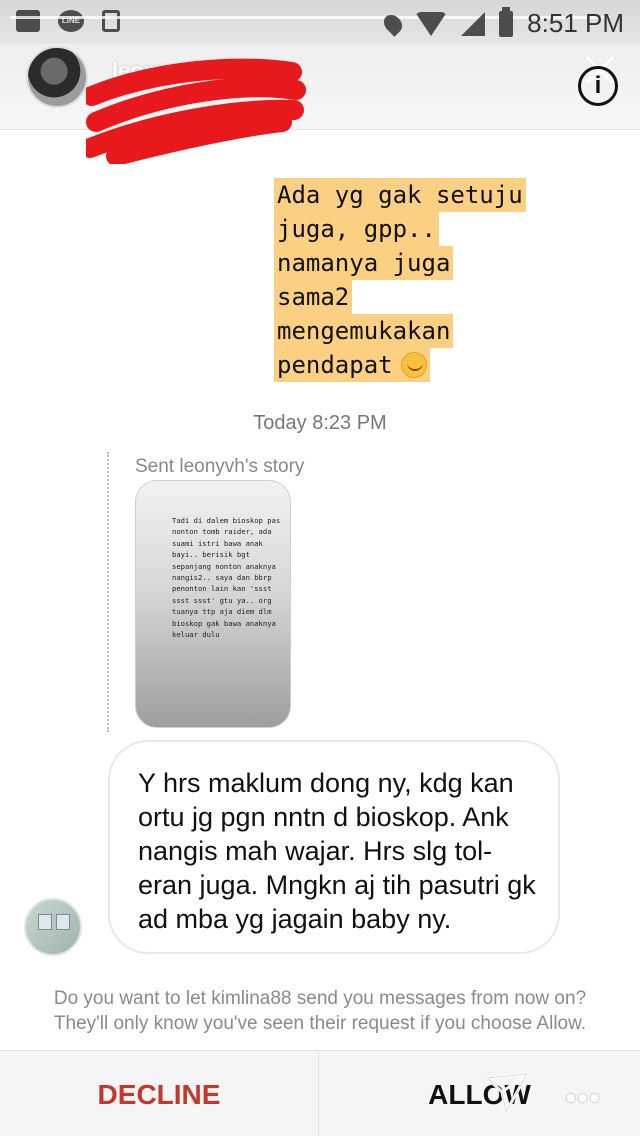 The height and width of the screenshot is (1136, 640). Describe the element at coordinates (431, 23) in the screenshot. I see `wifi-icon` at that location.